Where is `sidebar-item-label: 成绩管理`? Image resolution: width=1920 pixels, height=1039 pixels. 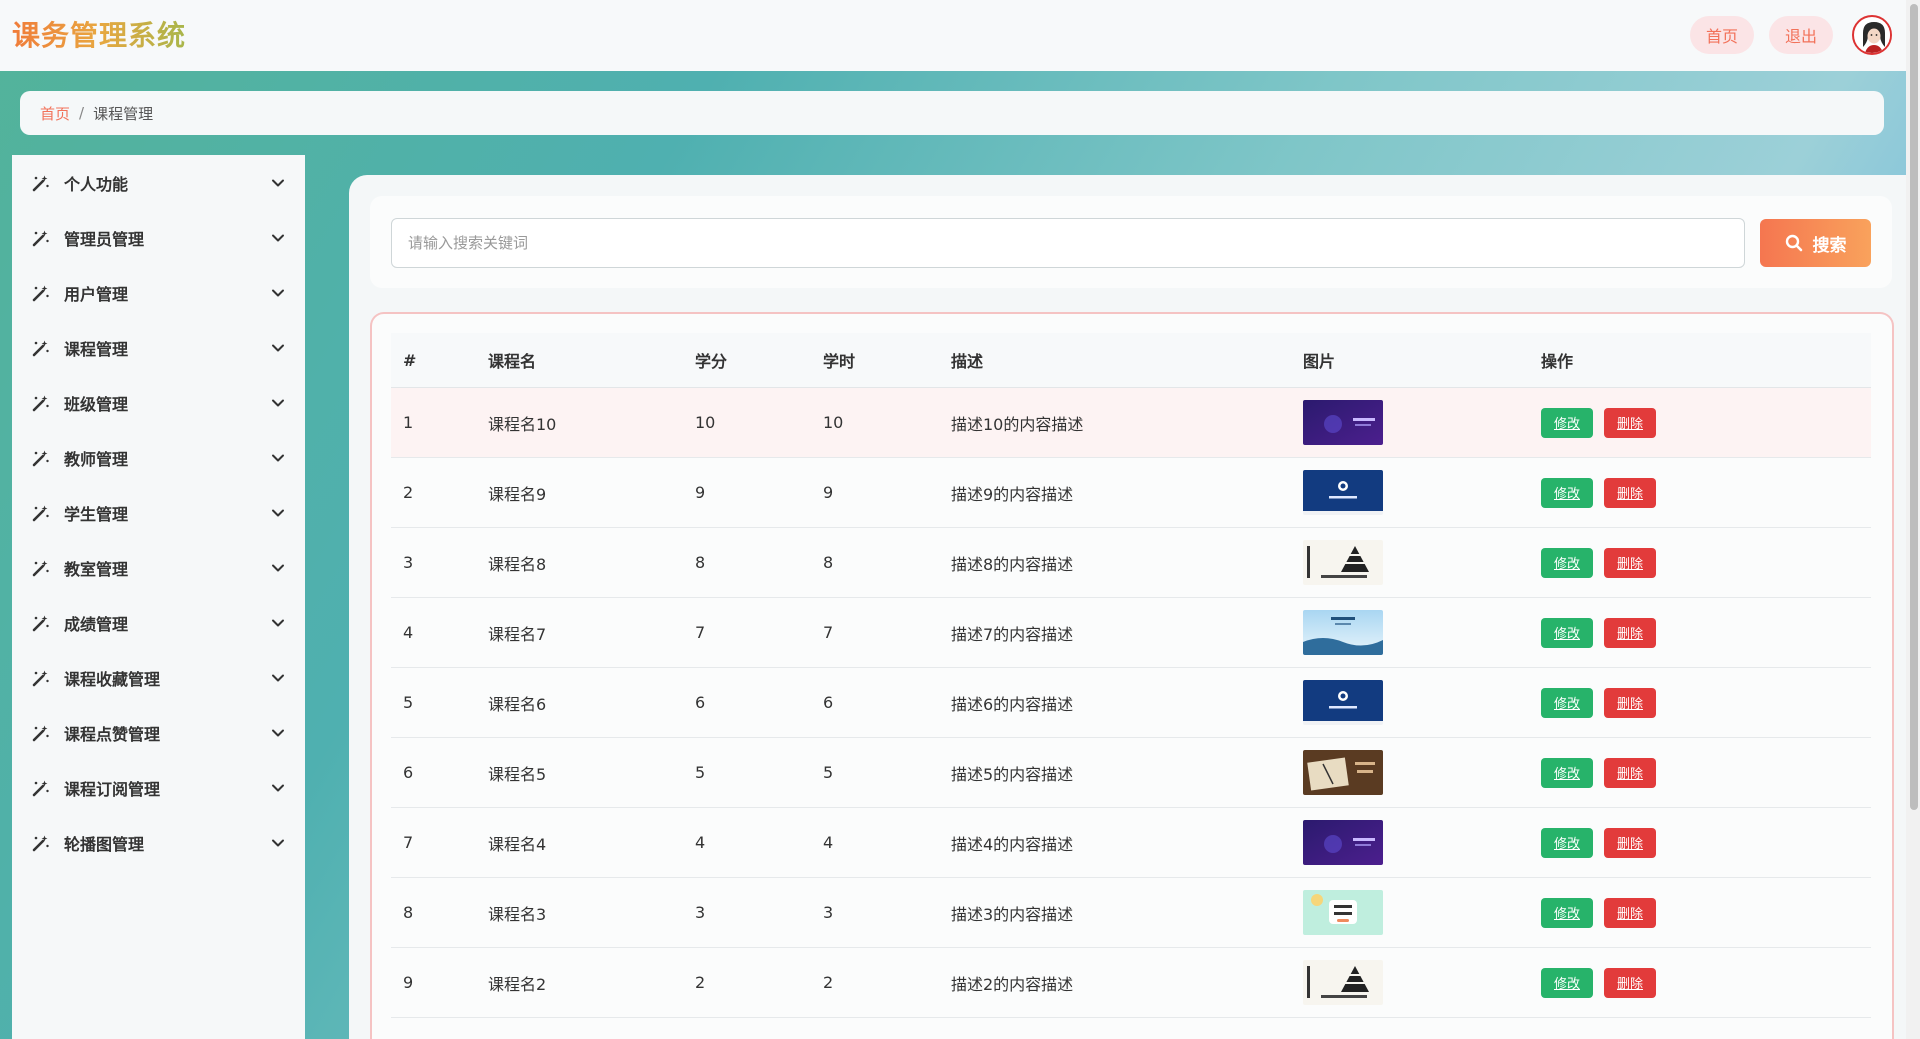 sidebar-item-label: 成绩管理 is located at coordinates (96, 624).